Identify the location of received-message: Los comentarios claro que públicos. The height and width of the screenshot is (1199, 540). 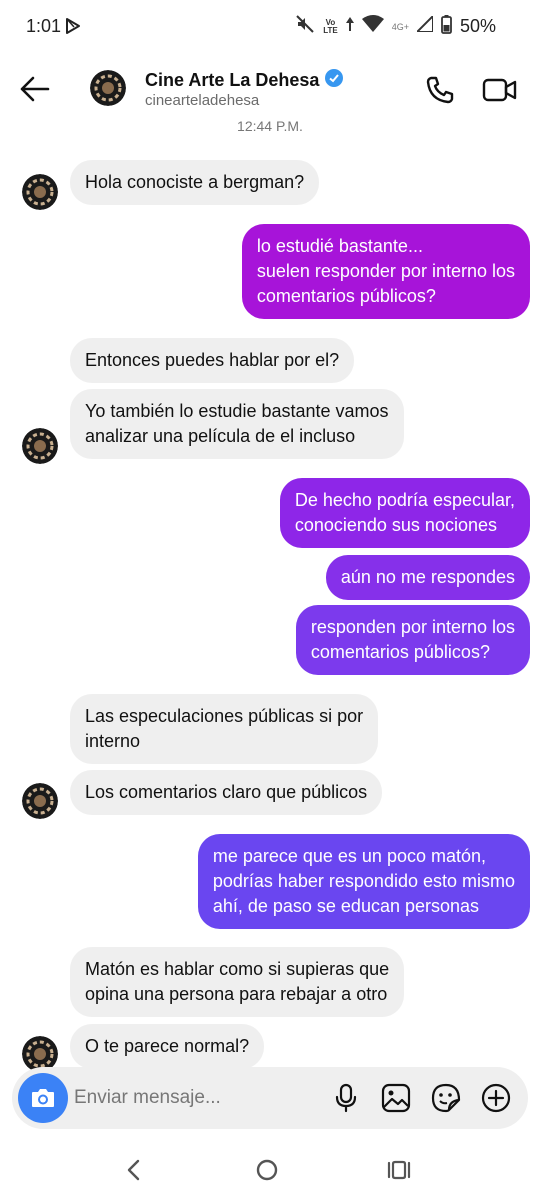
(226, 792).